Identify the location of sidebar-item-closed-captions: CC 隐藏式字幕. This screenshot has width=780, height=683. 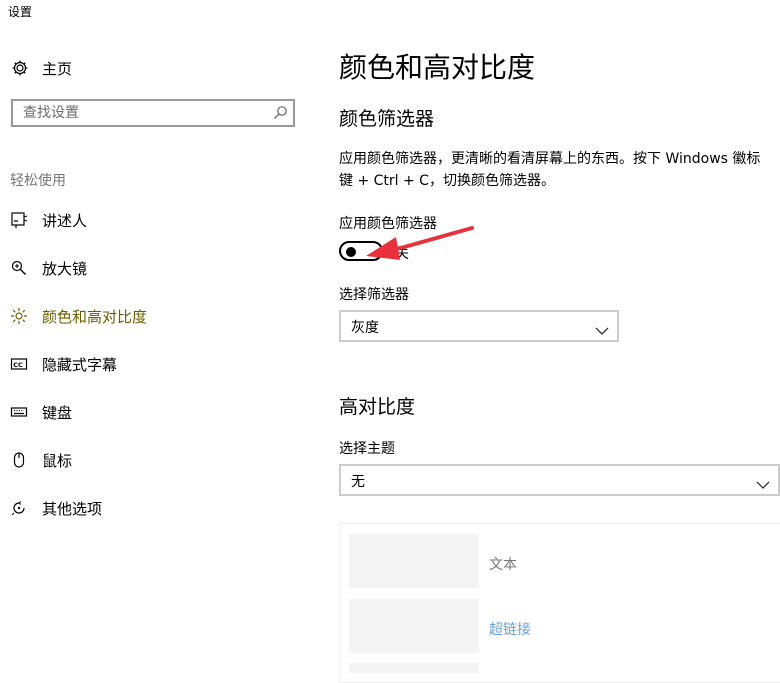
(63, 364).